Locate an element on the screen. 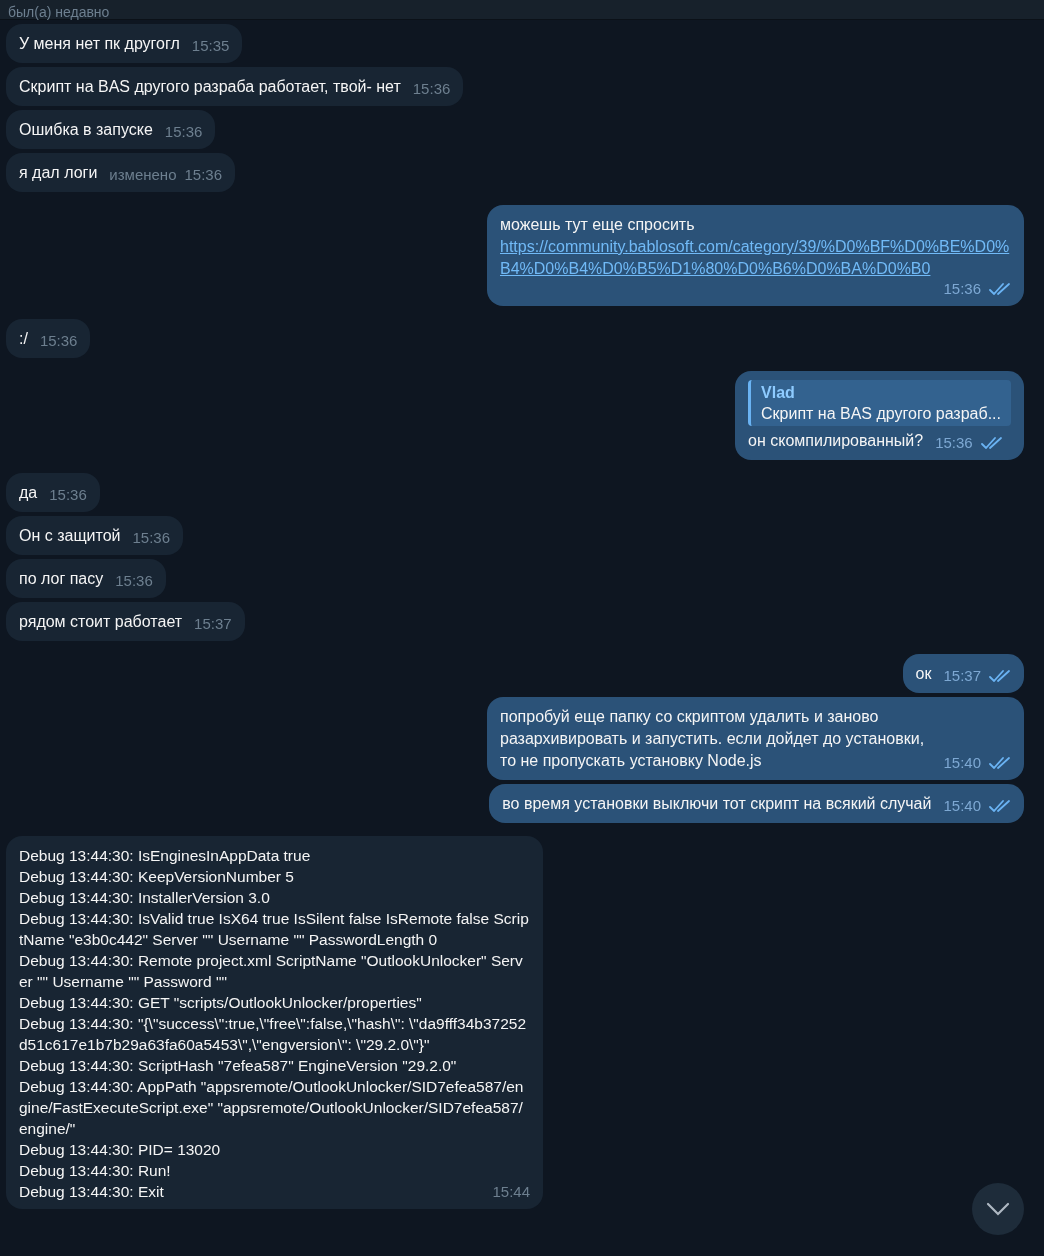  message-text: он скомпилированный? is located at coordinates (836, 441).